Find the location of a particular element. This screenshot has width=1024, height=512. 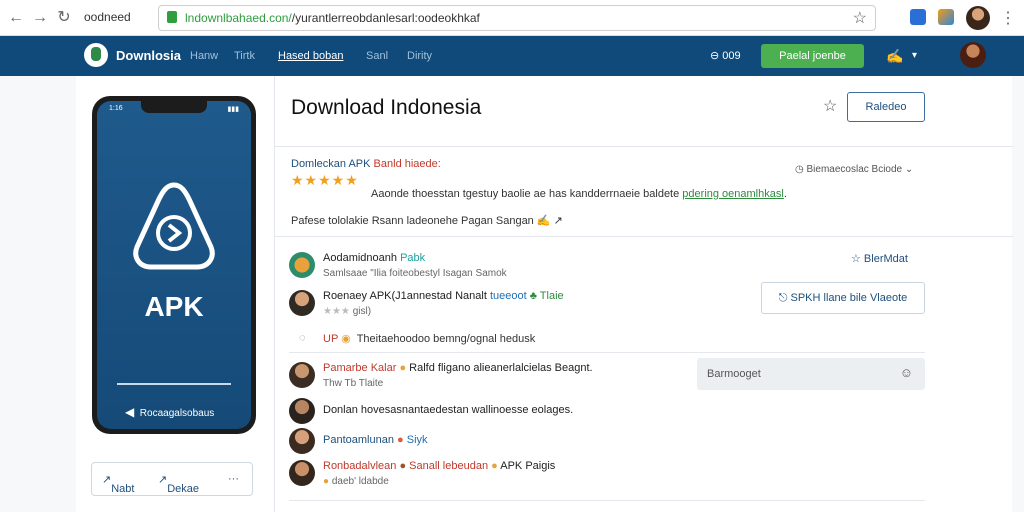

user-avatar is located at coordinates (973, 55).